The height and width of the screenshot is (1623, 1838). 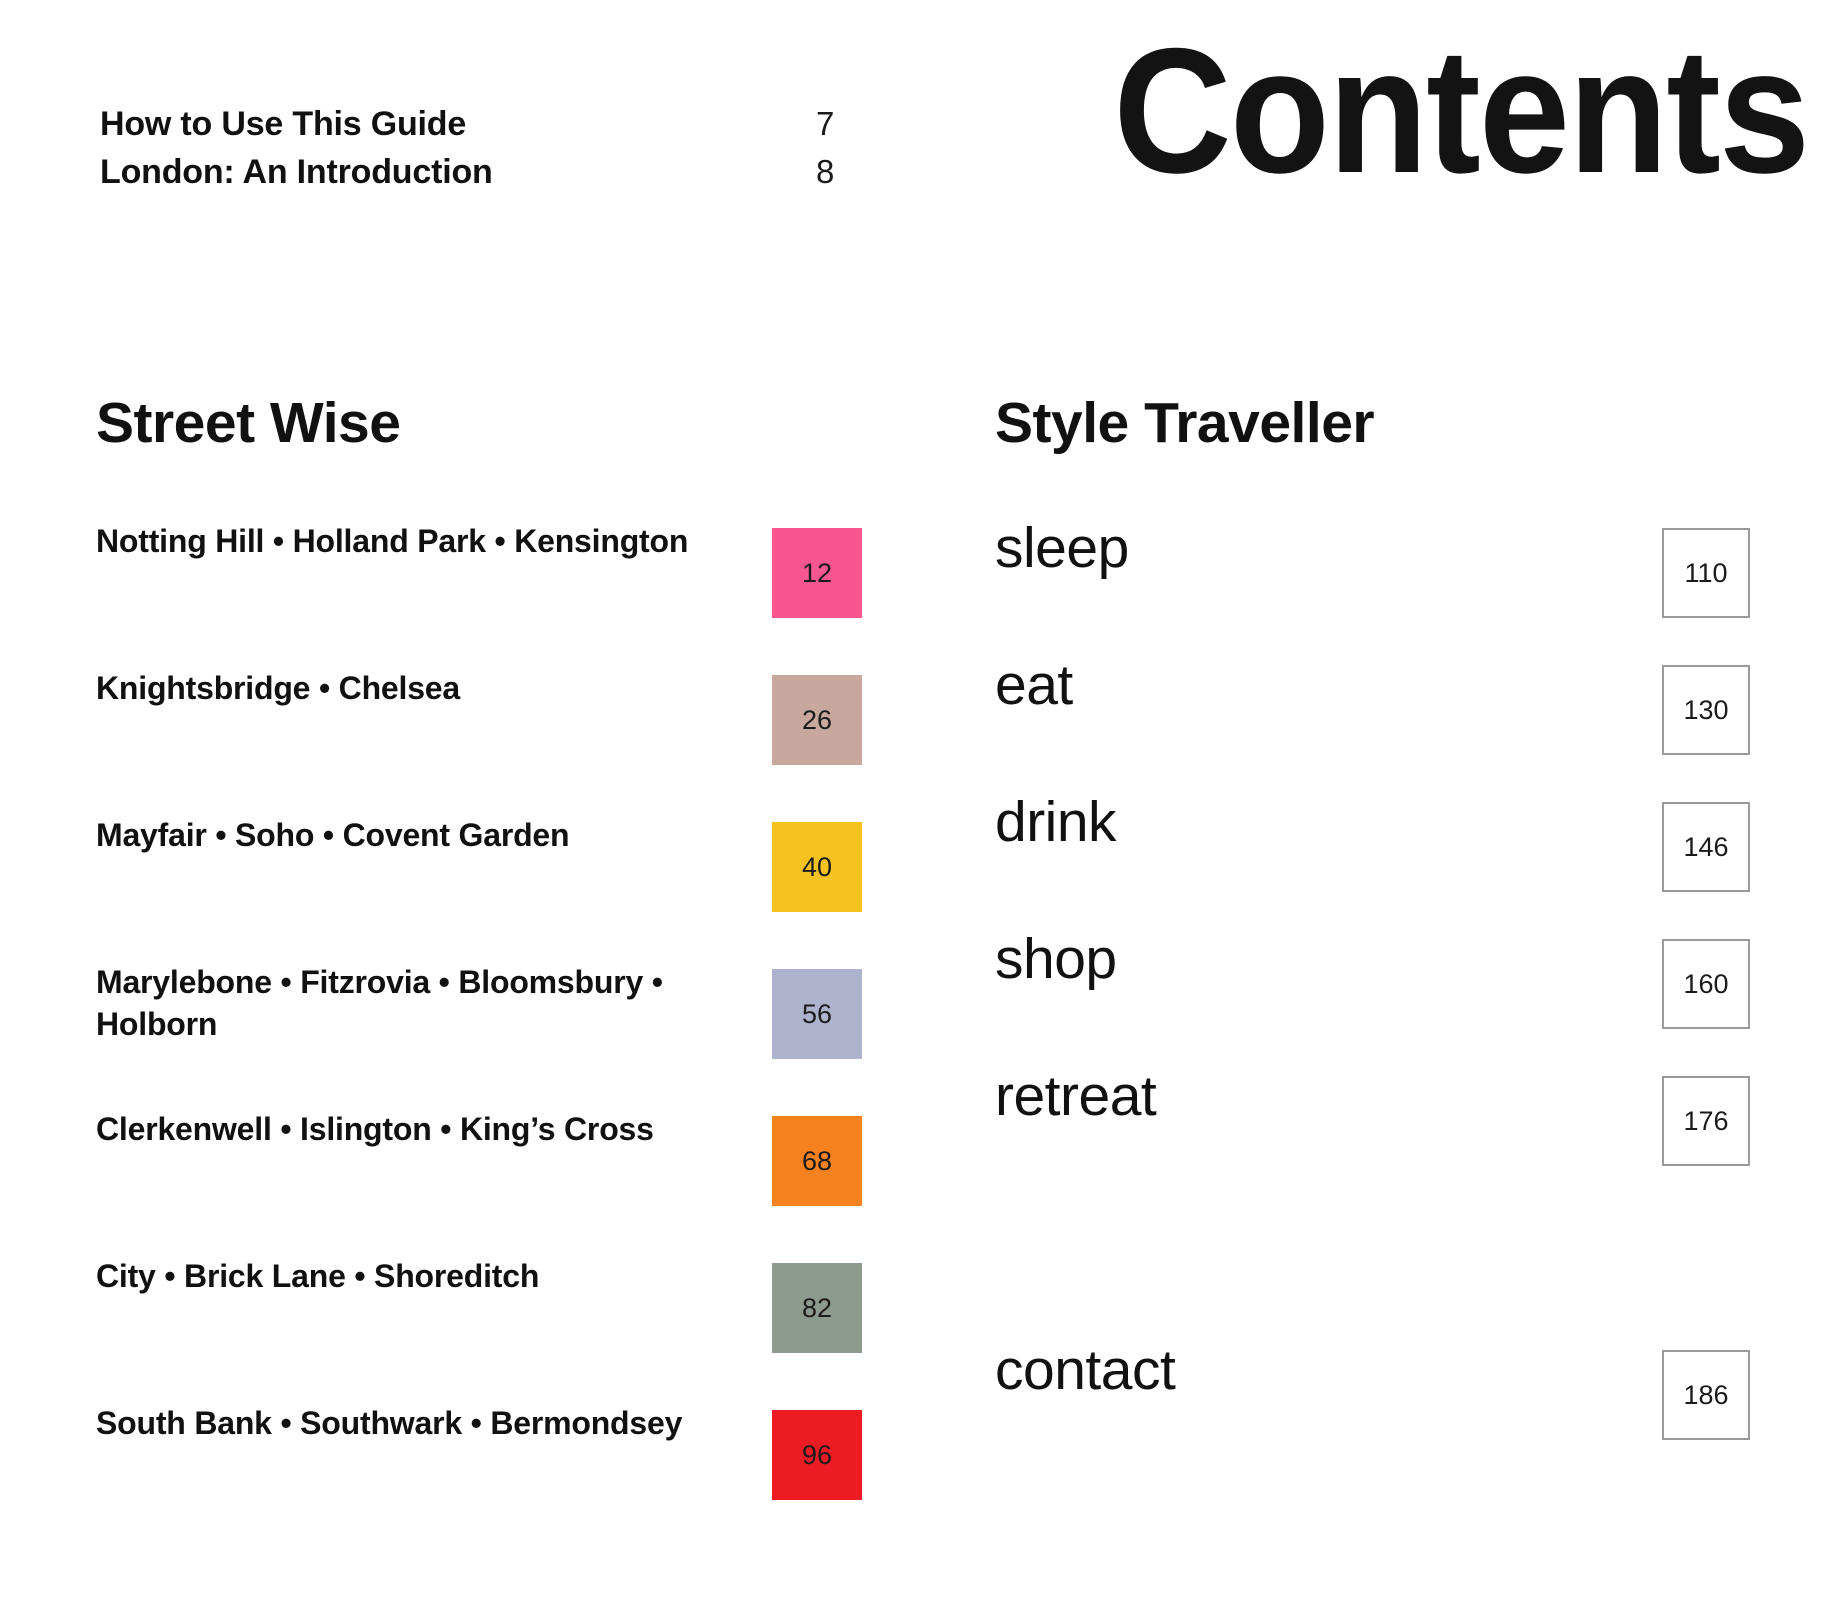 What do you see at coordinates (333, 835) in the screenshot?
I see `street-wise-label: Mayfair • Soho • Covent Garden` at bounding box center [333, 835].